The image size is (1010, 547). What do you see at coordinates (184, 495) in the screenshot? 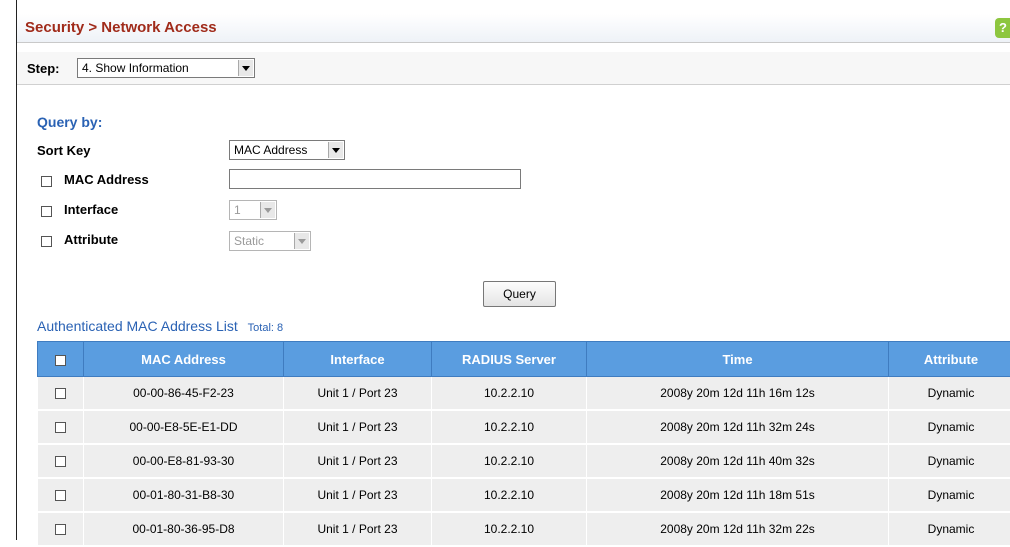
I see `mac-cell: 00-01-80-31-B8-30` at bounding box center [184, 495].